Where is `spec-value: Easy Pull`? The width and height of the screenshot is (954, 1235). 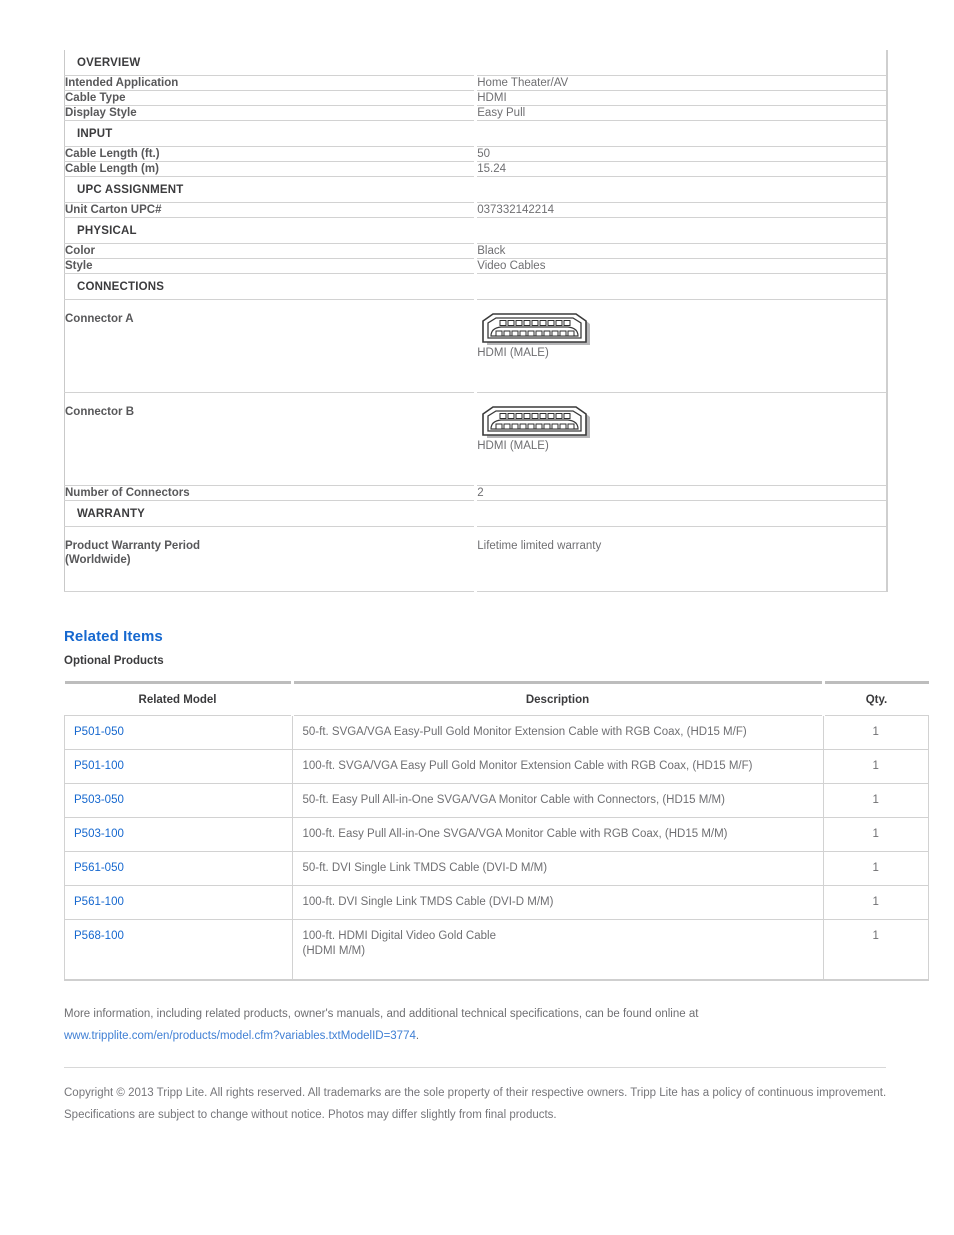
spec-value: Easy Pull is located at coordinates (680, 113).